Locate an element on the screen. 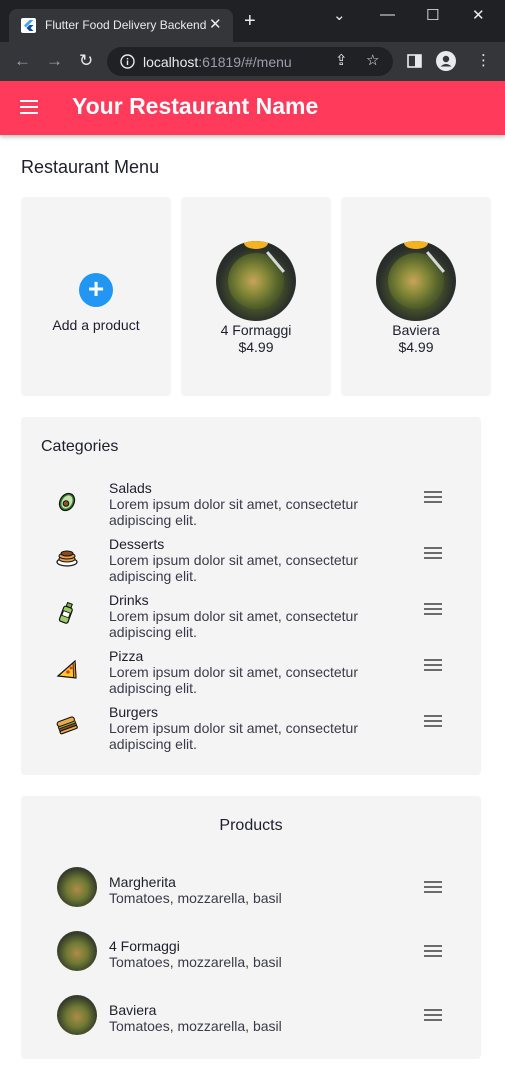  info-icon is located at coordinates (127, 61).